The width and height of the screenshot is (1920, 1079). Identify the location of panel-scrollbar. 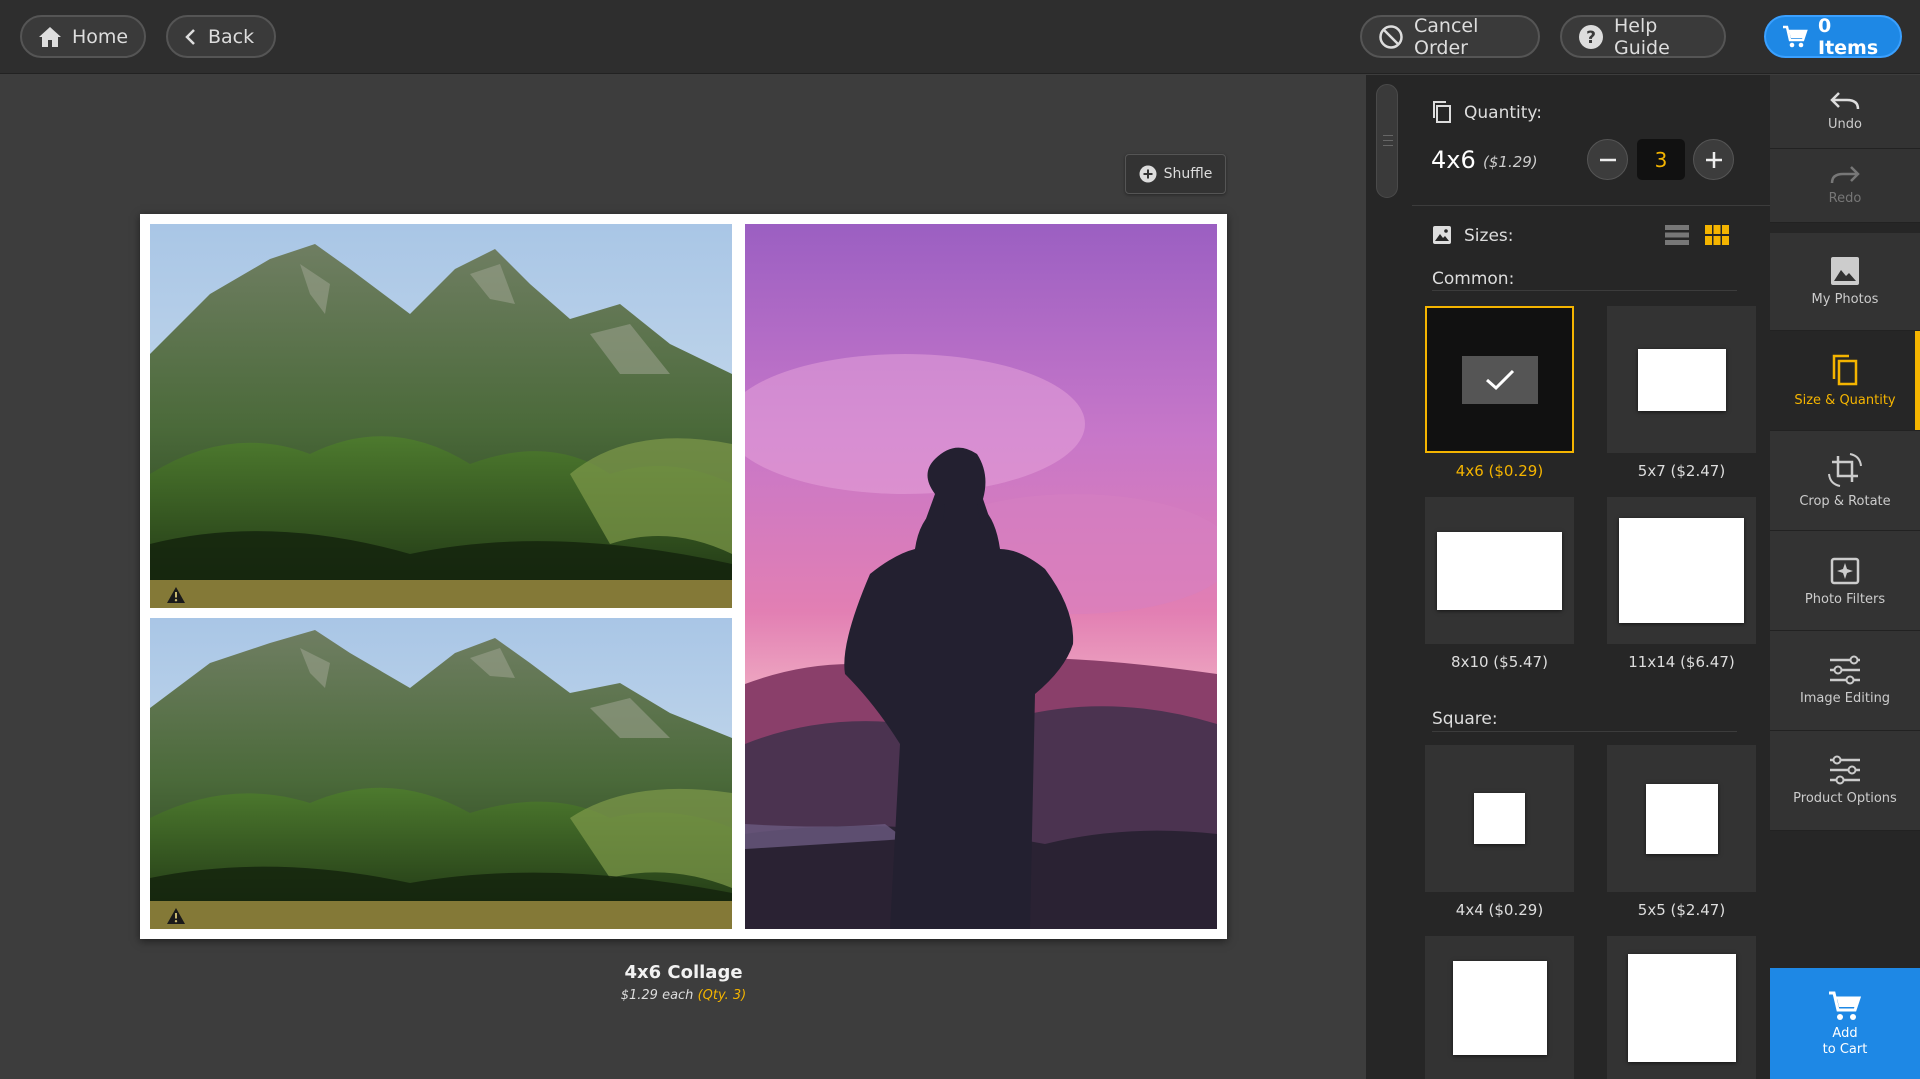
(1387, 141).